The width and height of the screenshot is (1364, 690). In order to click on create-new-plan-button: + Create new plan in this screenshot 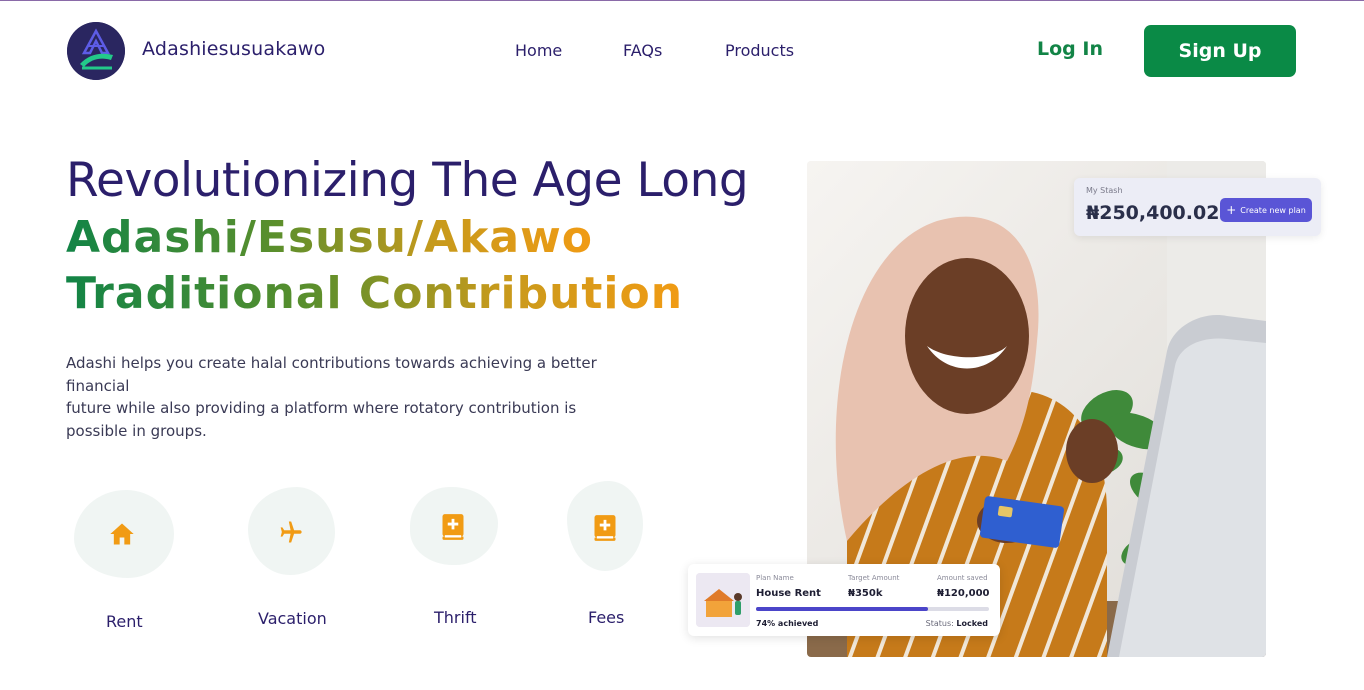, I will do `click(1266, 210)`.